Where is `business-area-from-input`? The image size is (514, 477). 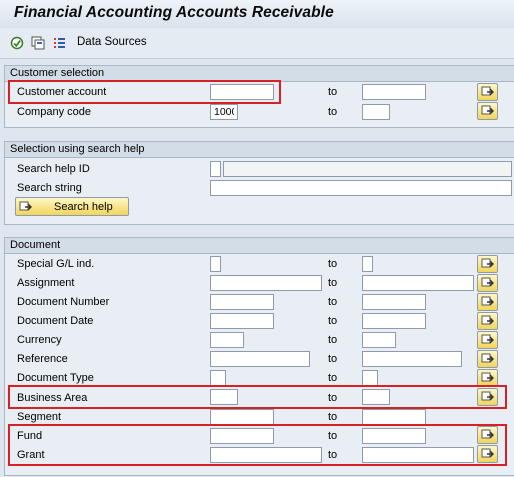
business-area-from-input is located at coordinates (224, 397).